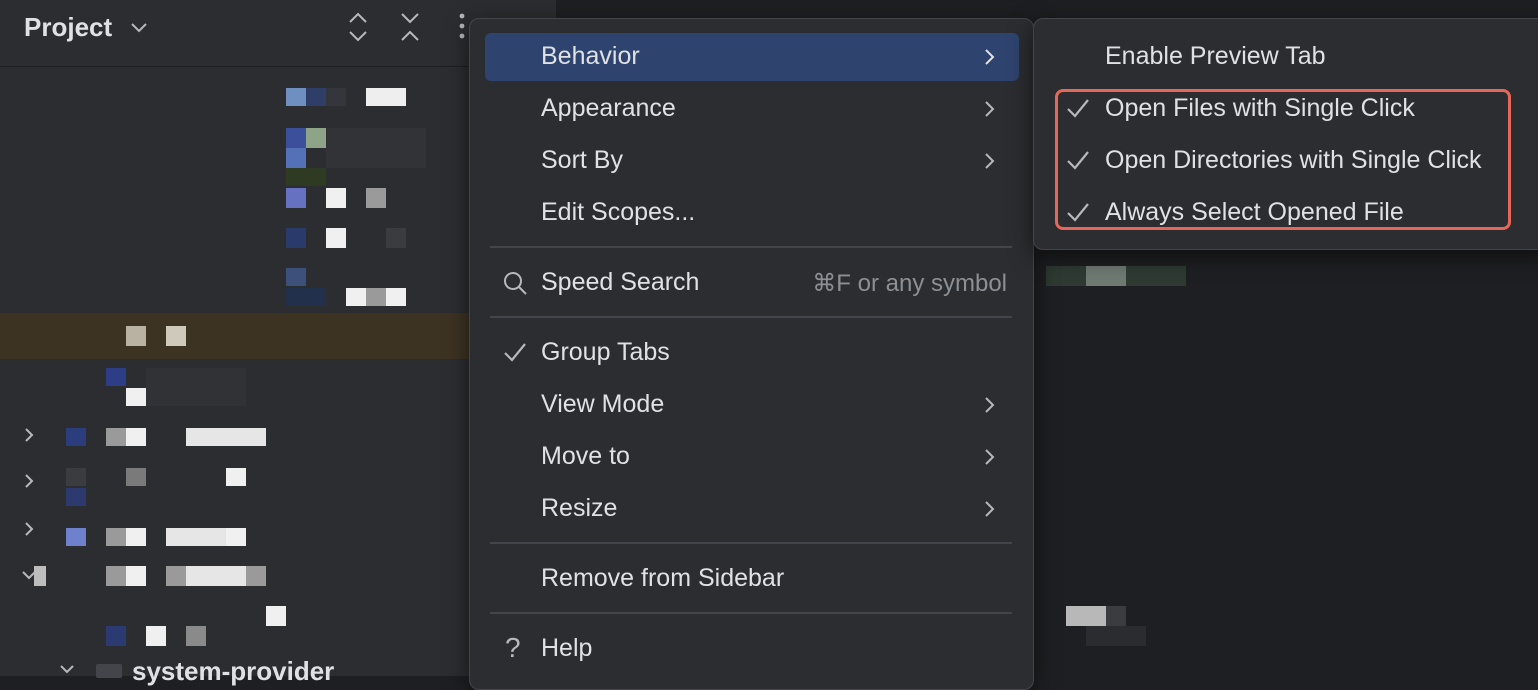 This screenshot has width=1538, height=690. I want to click on checkmark-icon, so click(515, 352).